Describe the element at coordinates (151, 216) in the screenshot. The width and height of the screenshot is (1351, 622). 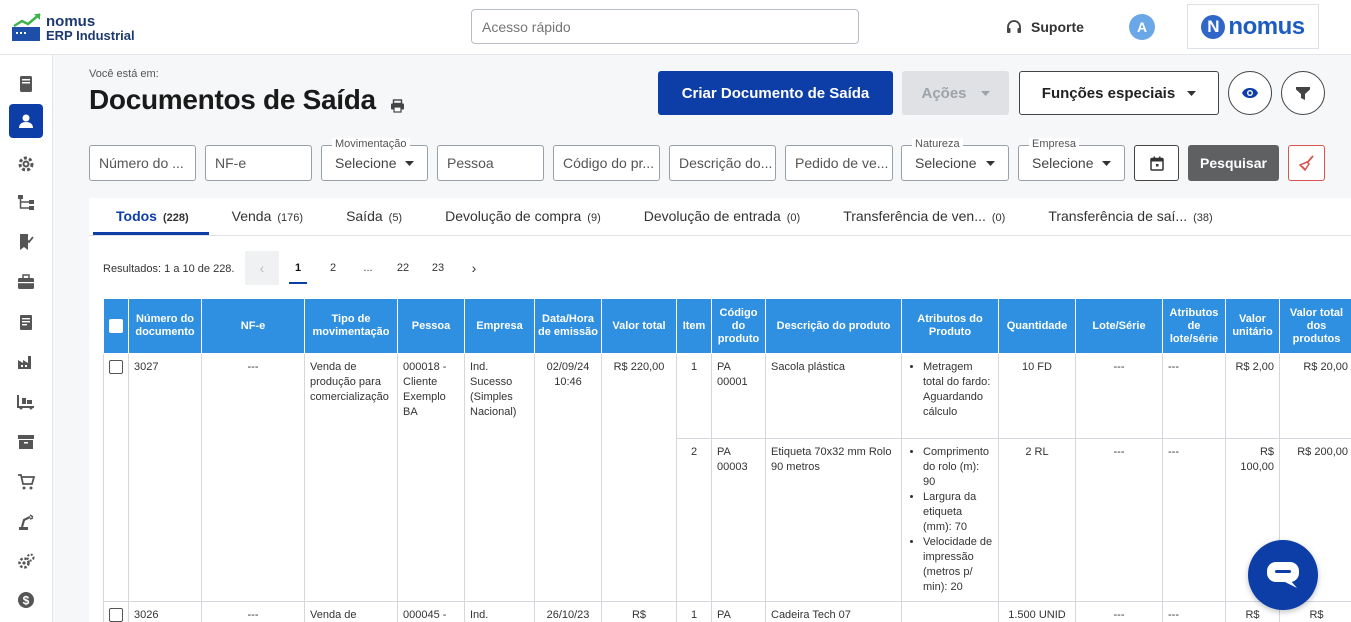
I see `tab-todos: Todos (228)` at that location.